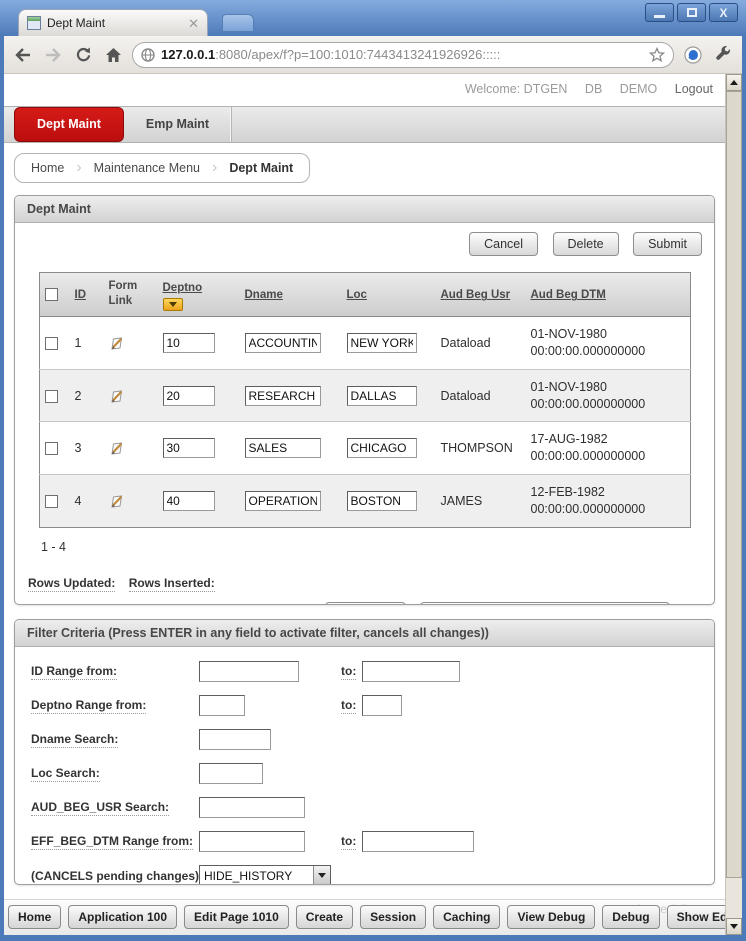 The width and height of the screenshot is (746, 941). I want to click on aud-beg-usr-value: Dataload, so click(480, 396).